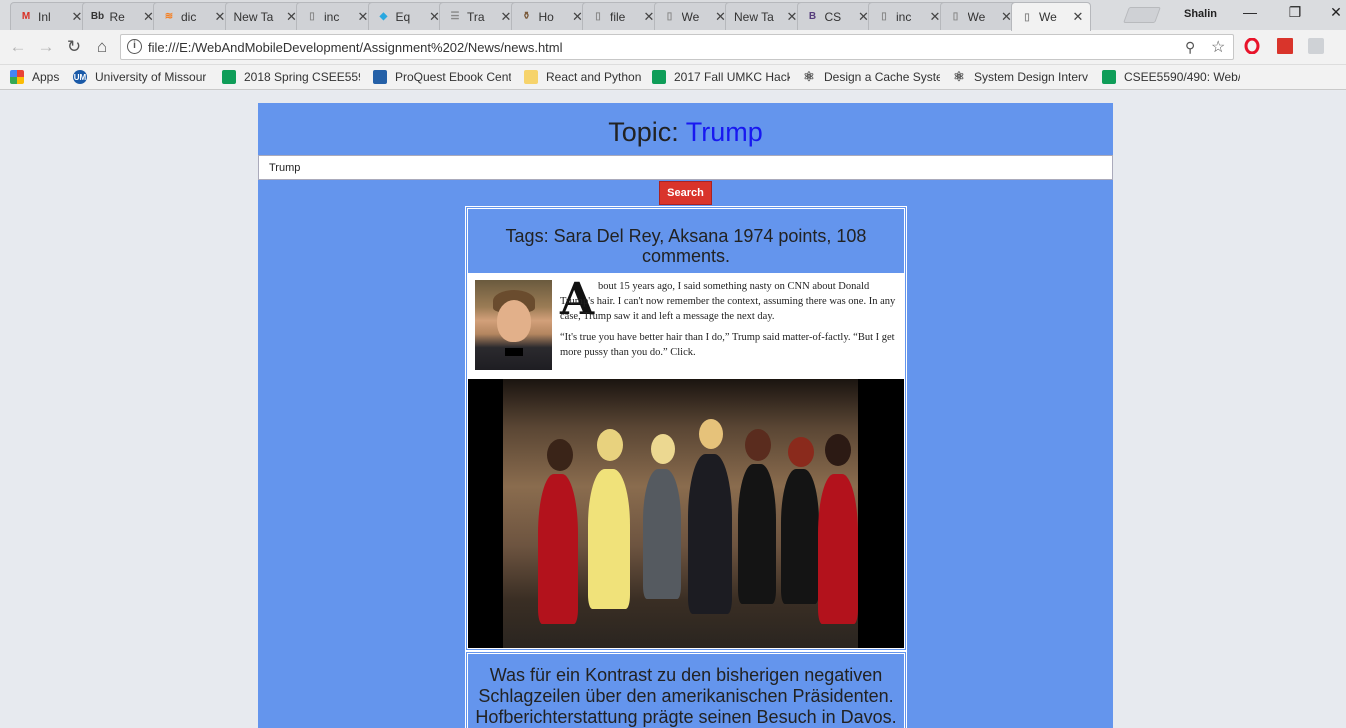  I want to click on bookmark-label: CSEE5590/490: Web/(, so click(1182, 77).